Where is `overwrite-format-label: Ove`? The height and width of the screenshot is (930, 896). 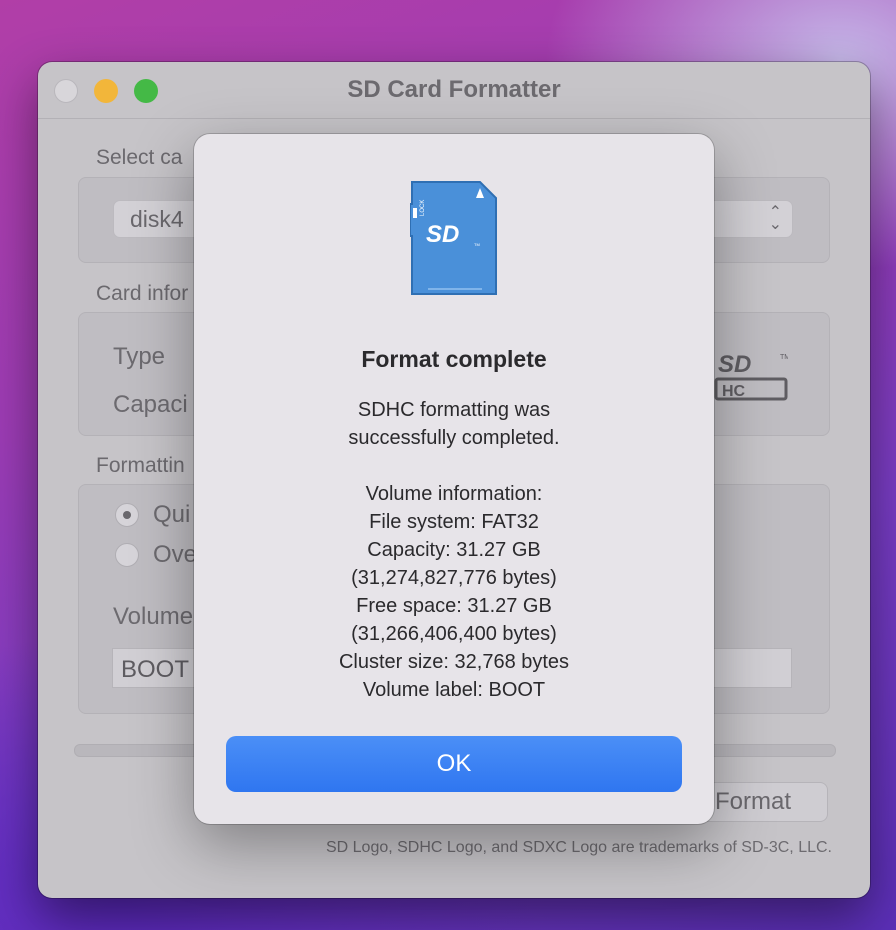
overwrite-format-label: Ove is located at coordinates (175, 554).